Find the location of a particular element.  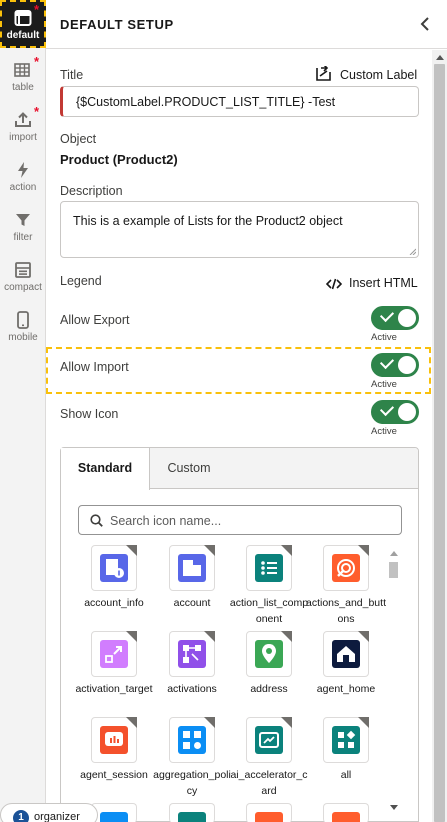

account-info-icon is located at coordinates (114, 568).